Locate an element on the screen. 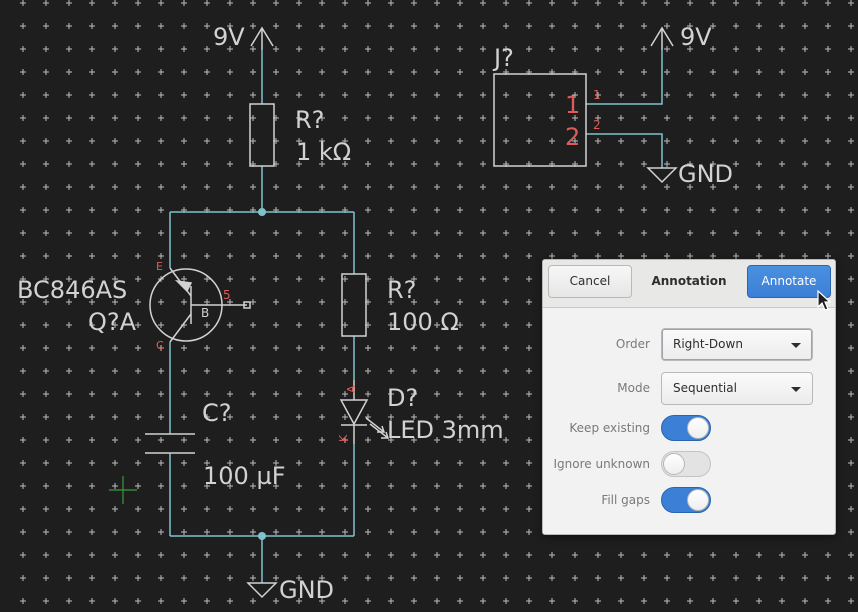 The image size is (858, 612). transistor-pin-e: E is located at coordinates (159, 266).